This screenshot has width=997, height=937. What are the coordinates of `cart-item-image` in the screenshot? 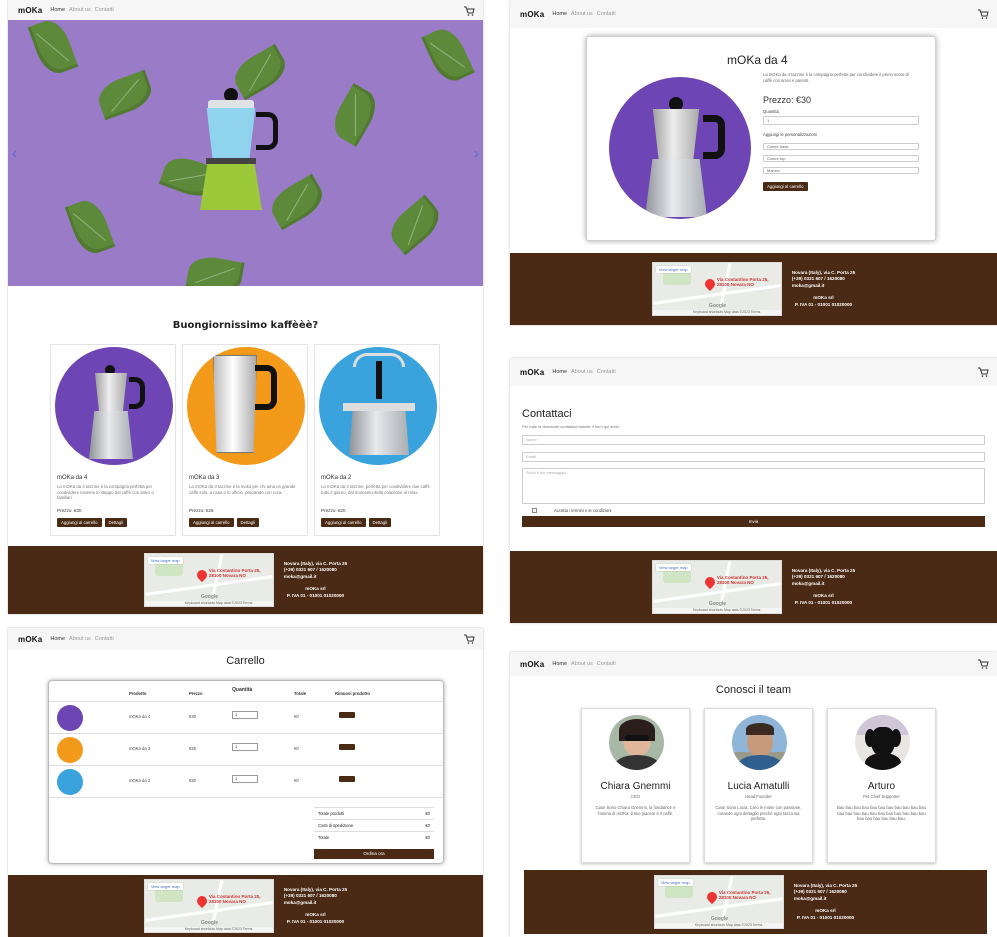 It's located at (70, 718).